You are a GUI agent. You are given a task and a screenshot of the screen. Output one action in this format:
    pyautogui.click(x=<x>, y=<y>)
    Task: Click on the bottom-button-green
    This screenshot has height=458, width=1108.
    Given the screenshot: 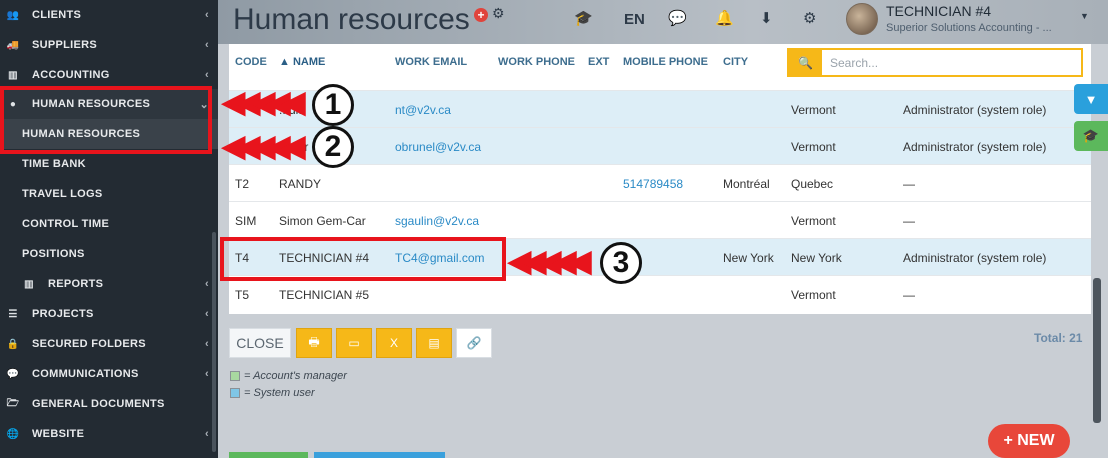 What is the action you would take?
    pyautogui.click(x=268, y=455)
    